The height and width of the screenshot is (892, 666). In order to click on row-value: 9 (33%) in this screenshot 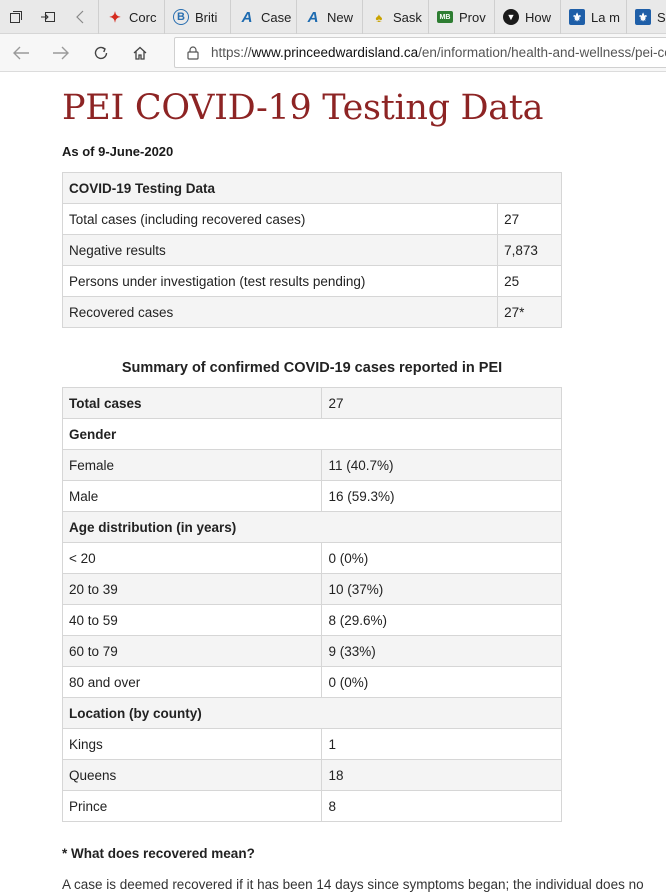, I will do `click(441, 651)`.